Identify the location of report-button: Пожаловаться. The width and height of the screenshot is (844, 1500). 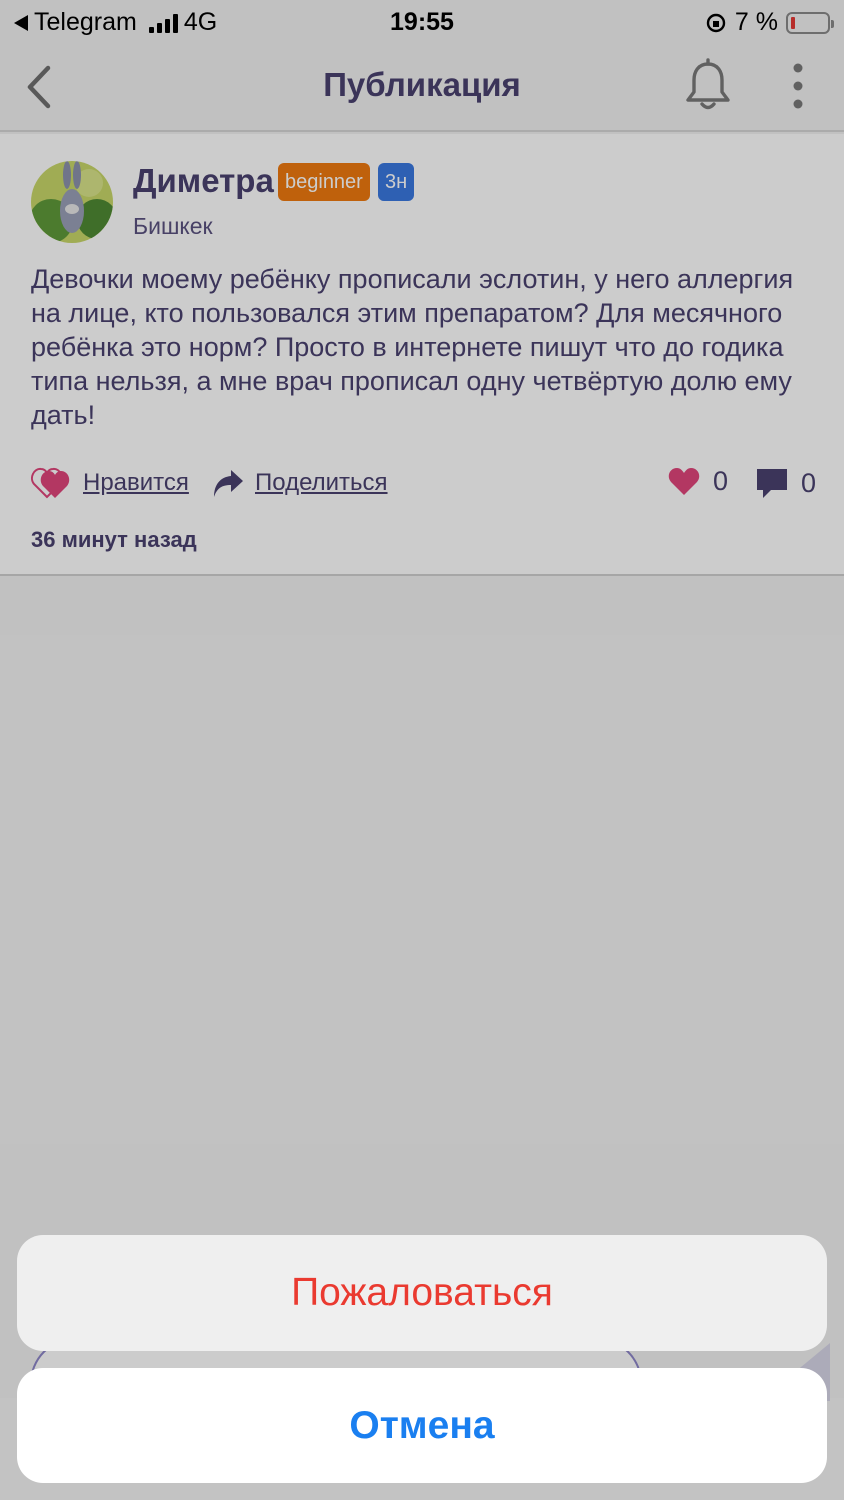
(422, 1293).